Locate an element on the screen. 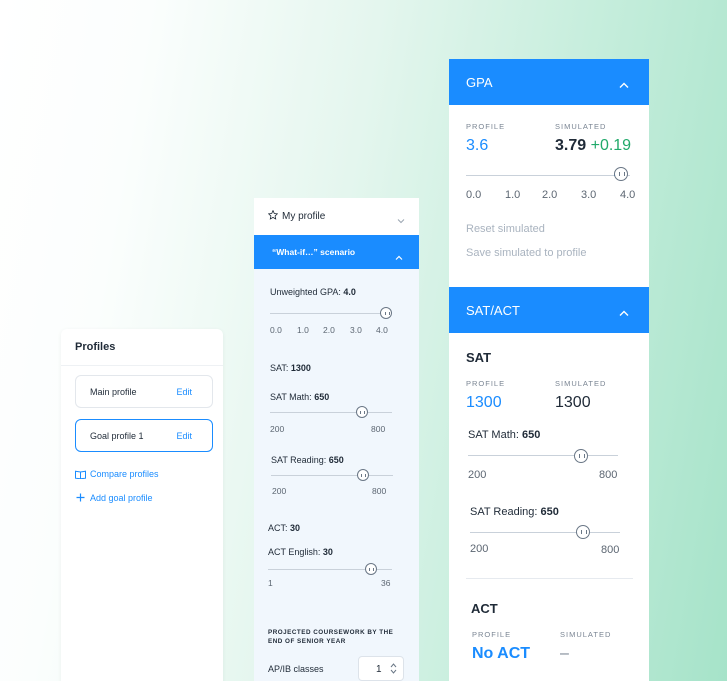 This screenshot has height=681, width=727. compare-profiles-label: Compare profiles is located at coordinates (124, 474).